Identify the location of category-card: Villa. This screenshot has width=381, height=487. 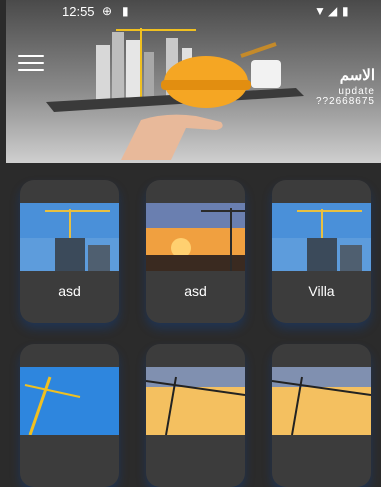
(321, 251).